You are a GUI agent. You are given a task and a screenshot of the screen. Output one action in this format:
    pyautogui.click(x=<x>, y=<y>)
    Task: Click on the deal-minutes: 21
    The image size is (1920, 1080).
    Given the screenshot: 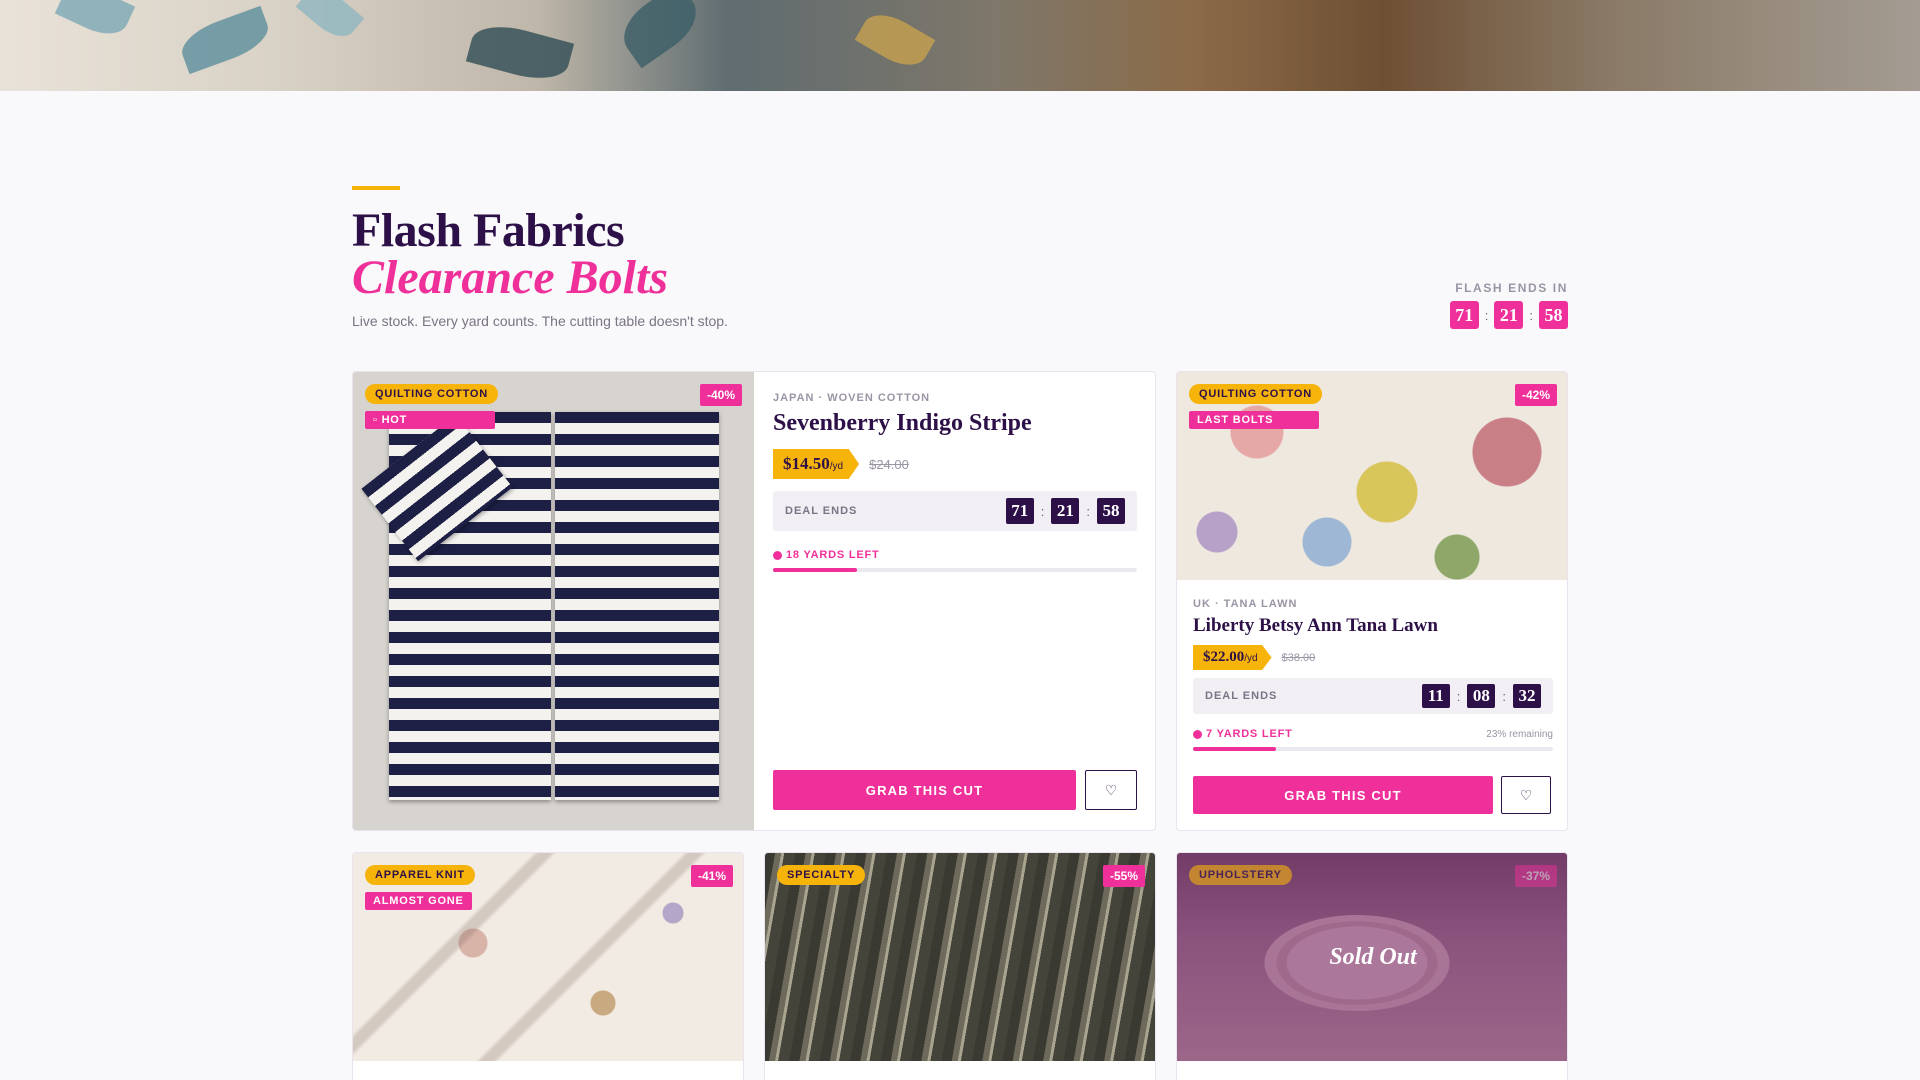 What is the action you would take?
    pyautogui.click(x=1065, y=511)
    